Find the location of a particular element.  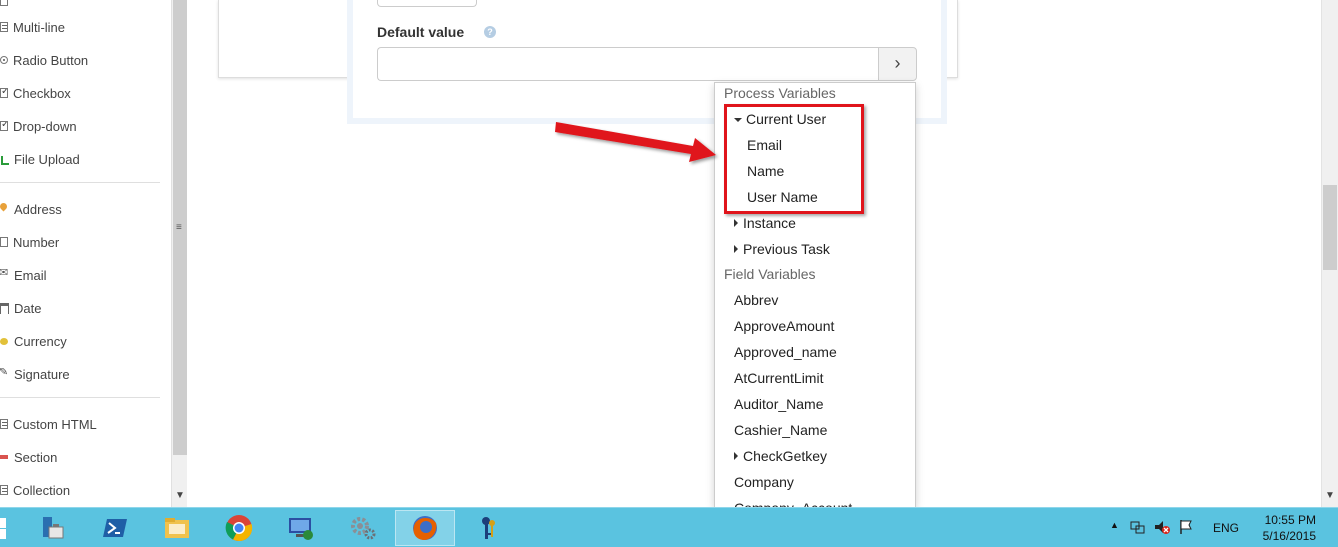

canvas-scrollbar: ▼ is located at coordinates (1329, 253).